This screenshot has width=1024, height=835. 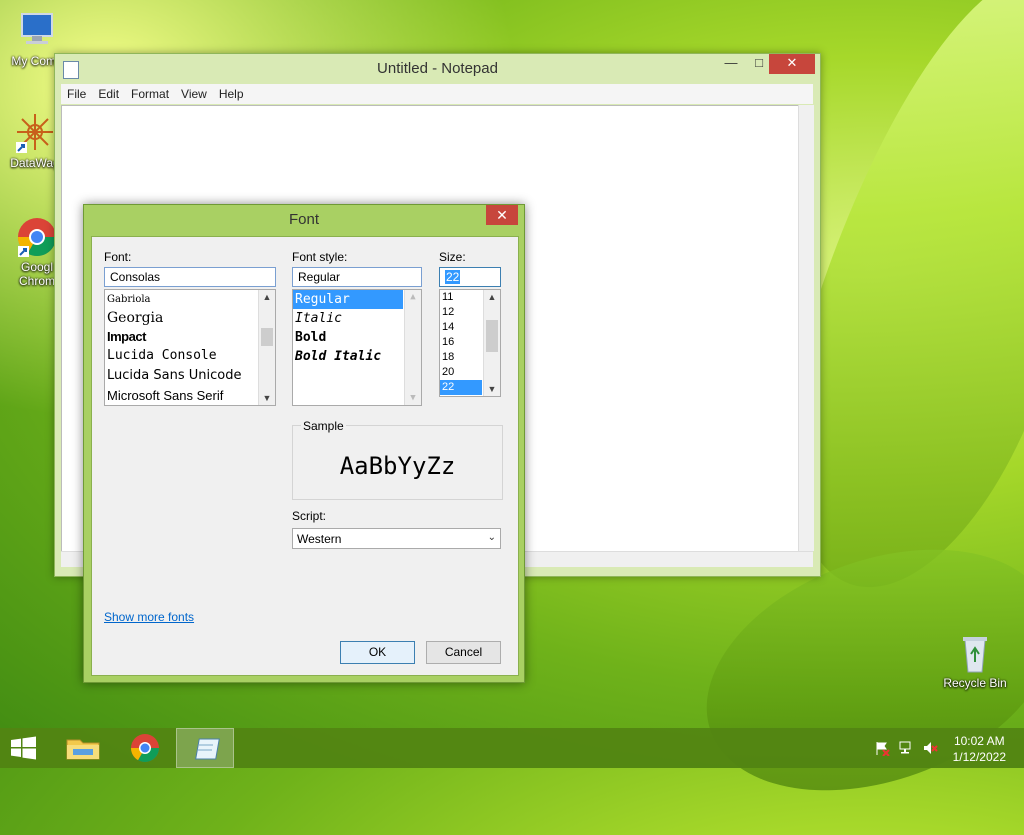 I want to click on clock-time: 10:02 AM, so click(x=979, y=741).